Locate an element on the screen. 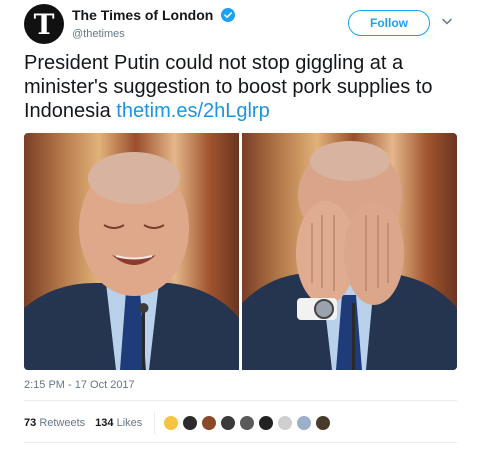 This screenshot has width=479, height=449. follow-button: Follow is located at coordinates (389, 23).